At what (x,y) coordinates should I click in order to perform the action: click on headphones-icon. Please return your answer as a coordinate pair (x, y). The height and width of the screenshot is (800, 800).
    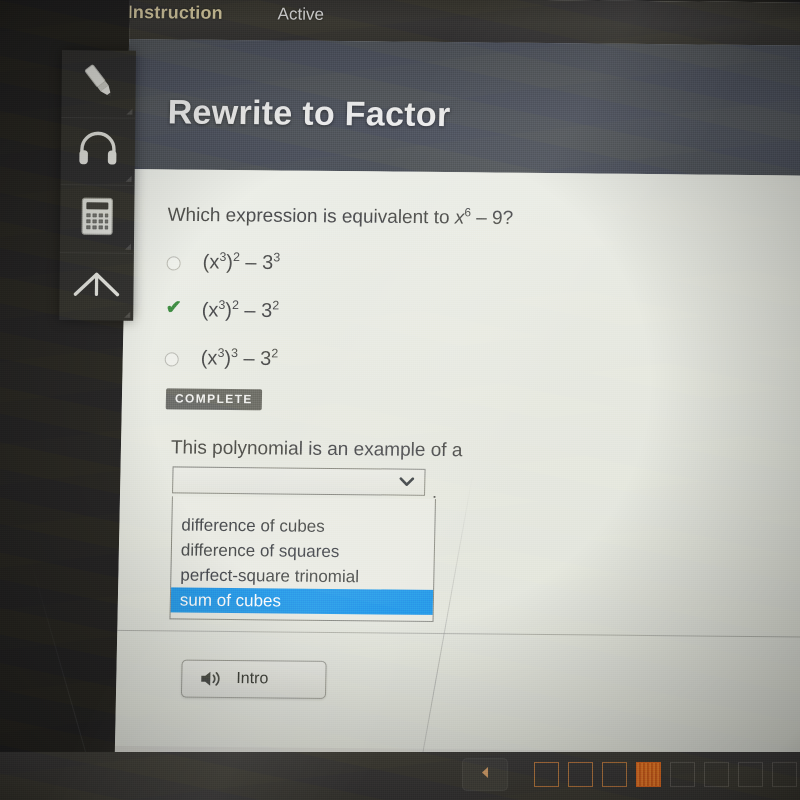
    Looking at the image, I should click on (98, 150).